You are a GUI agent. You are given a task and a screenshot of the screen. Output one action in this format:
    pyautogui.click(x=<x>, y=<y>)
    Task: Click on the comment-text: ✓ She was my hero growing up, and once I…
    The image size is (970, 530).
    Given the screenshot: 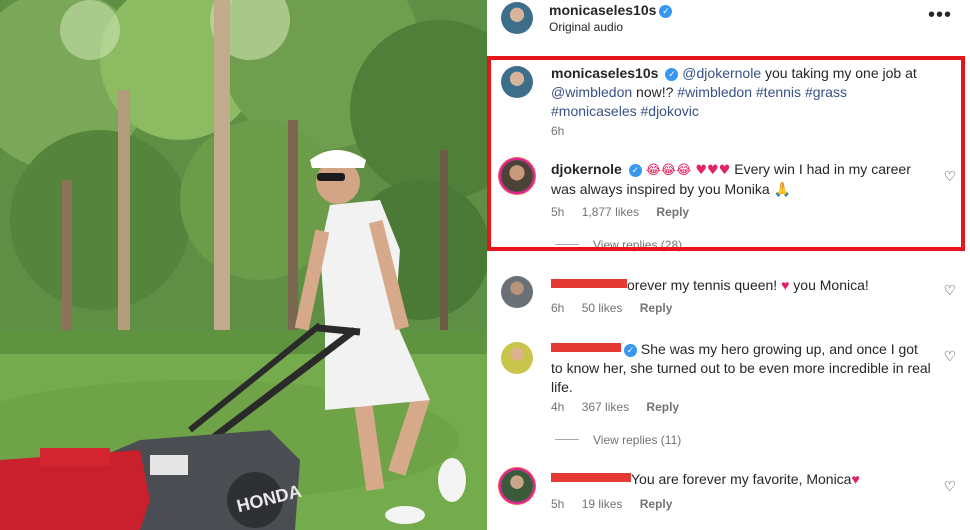 What is the action you would take?
    pyautogui.click(x=741, y=368)
    